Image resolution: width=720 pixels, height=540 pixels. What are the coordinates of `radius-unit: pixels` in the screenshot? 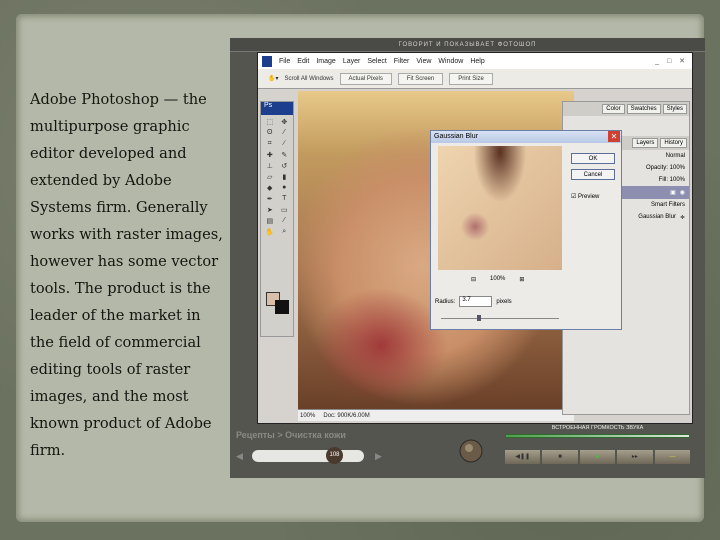 It's located at (504, 301).